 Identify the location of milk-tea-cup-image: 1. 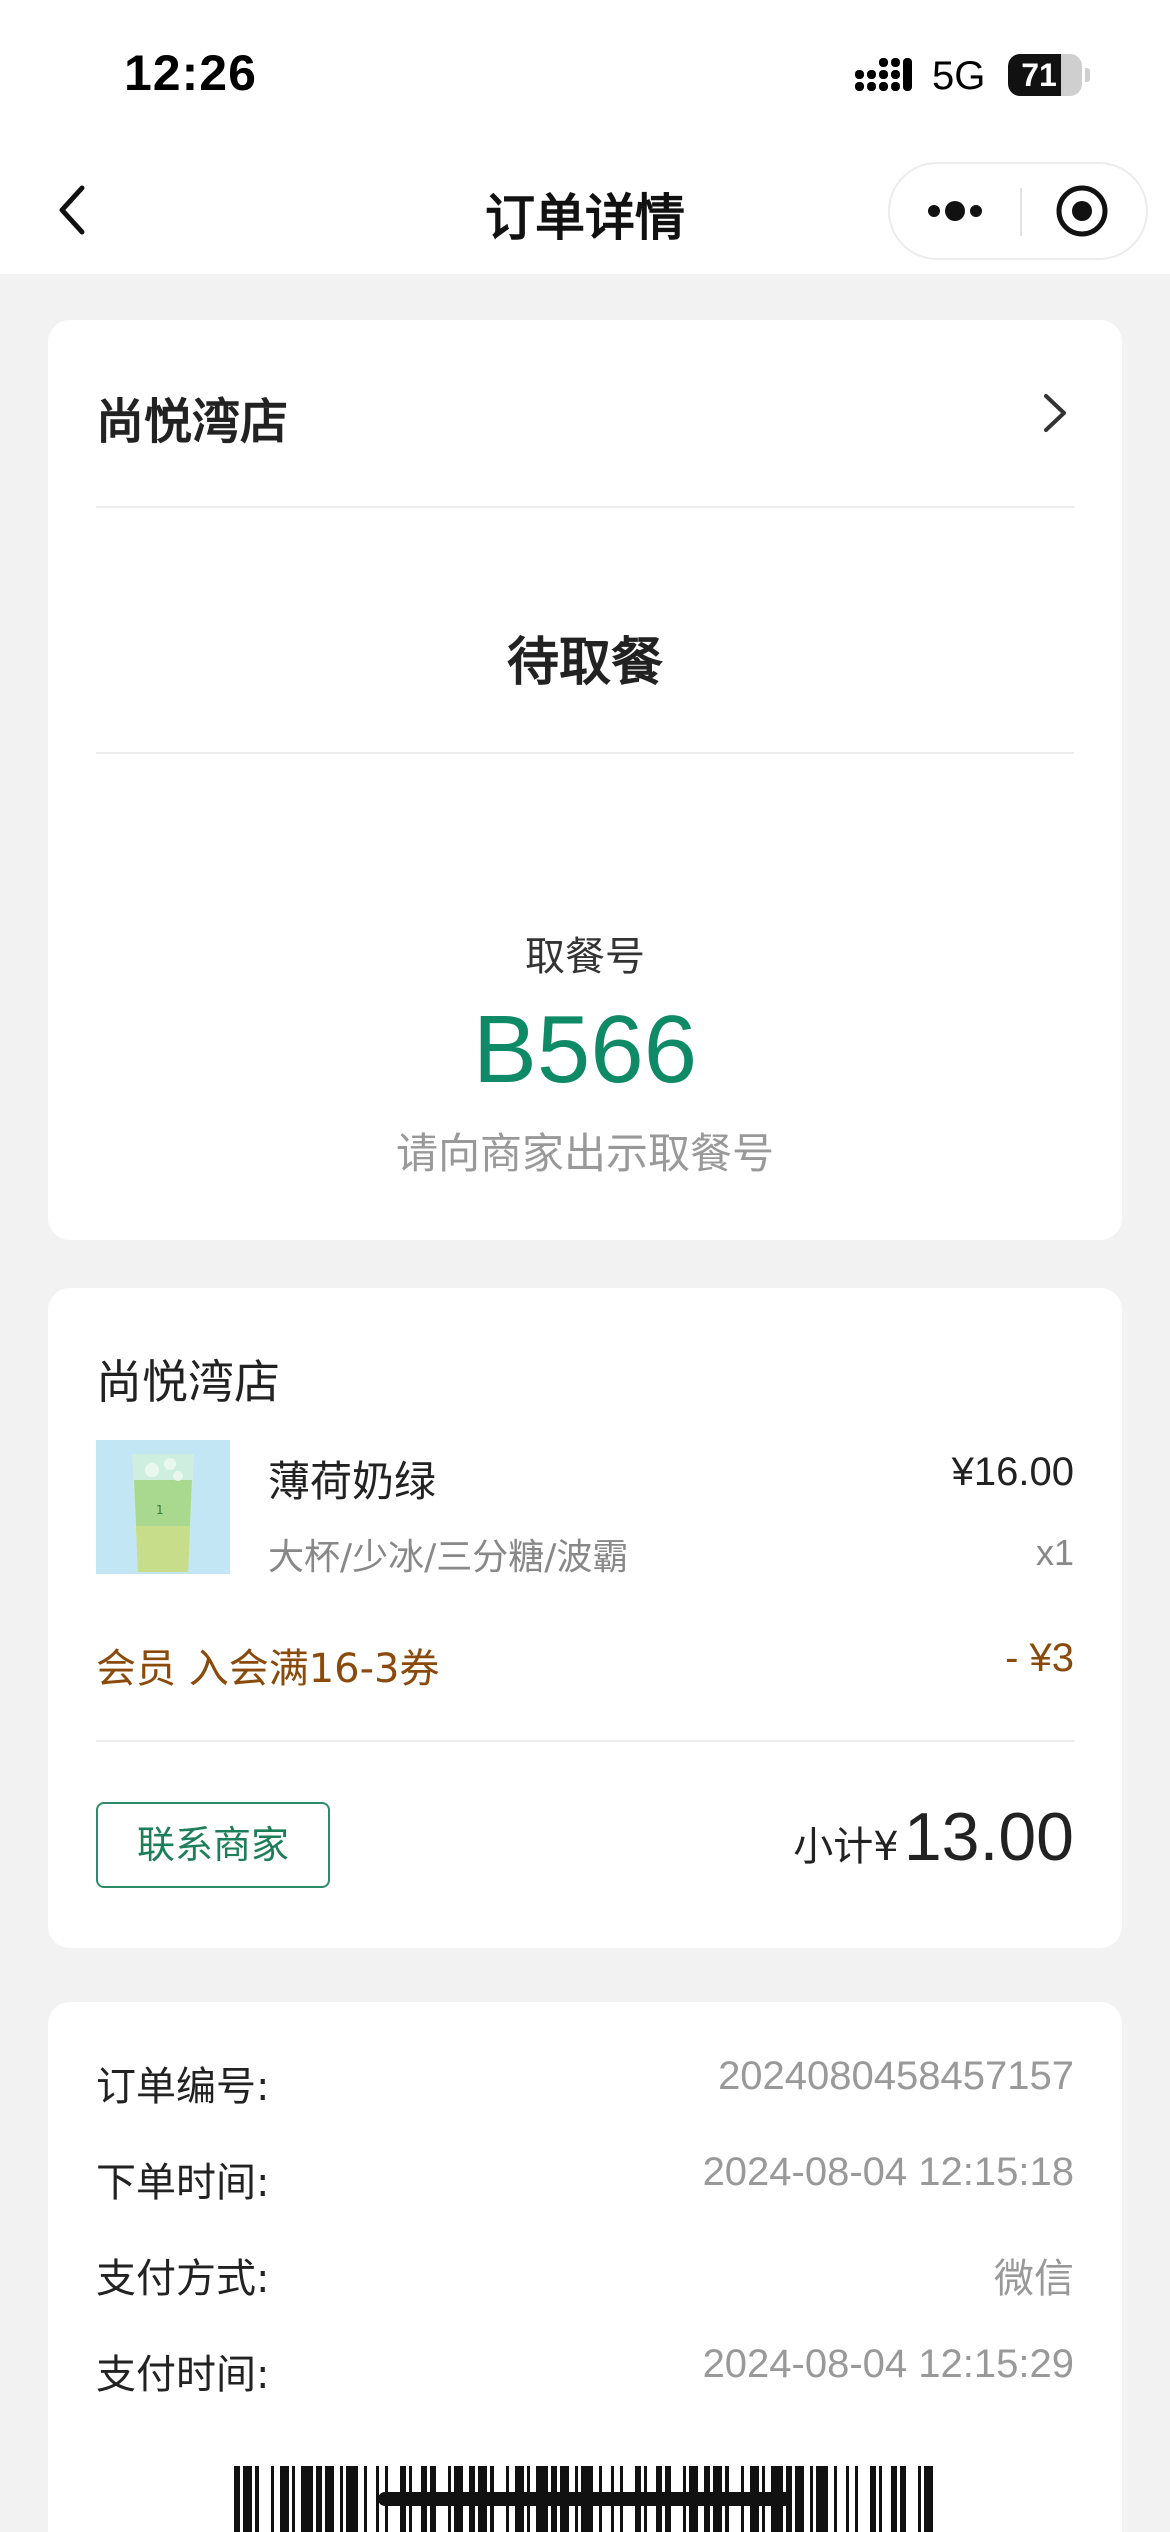
(163, 1507).